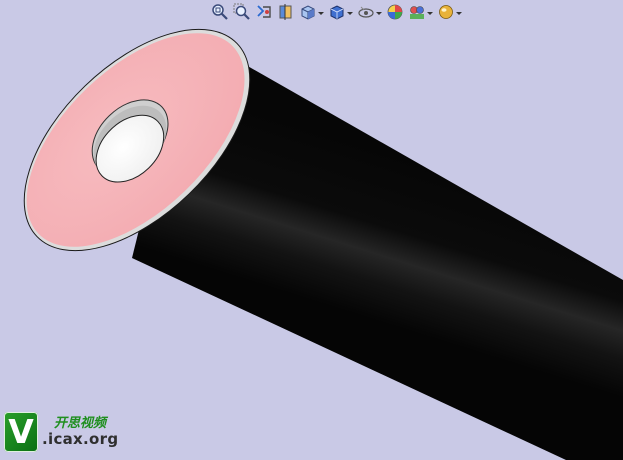 The image size is (623, 460). Describe the element at coordinates (321, 13) in the screenshot. I see `view-orientation-dropdown-arrow` at that location.